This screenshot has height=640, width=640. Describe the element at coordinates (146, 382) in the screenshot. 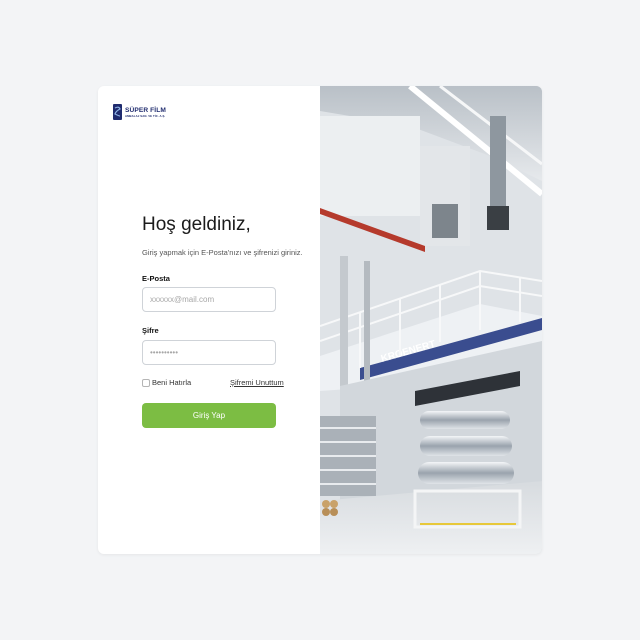

I see `remember-checkbox` at that location.